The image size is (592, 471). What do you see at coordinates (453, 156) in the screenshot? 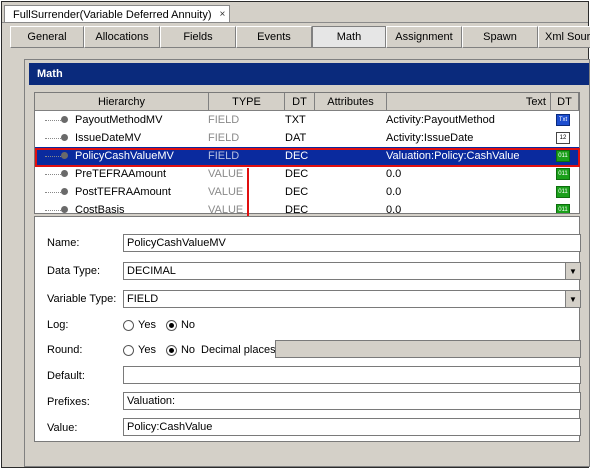
I see `row-text: Valuation:Policy:CashValue` at bounding box center [453, 156].